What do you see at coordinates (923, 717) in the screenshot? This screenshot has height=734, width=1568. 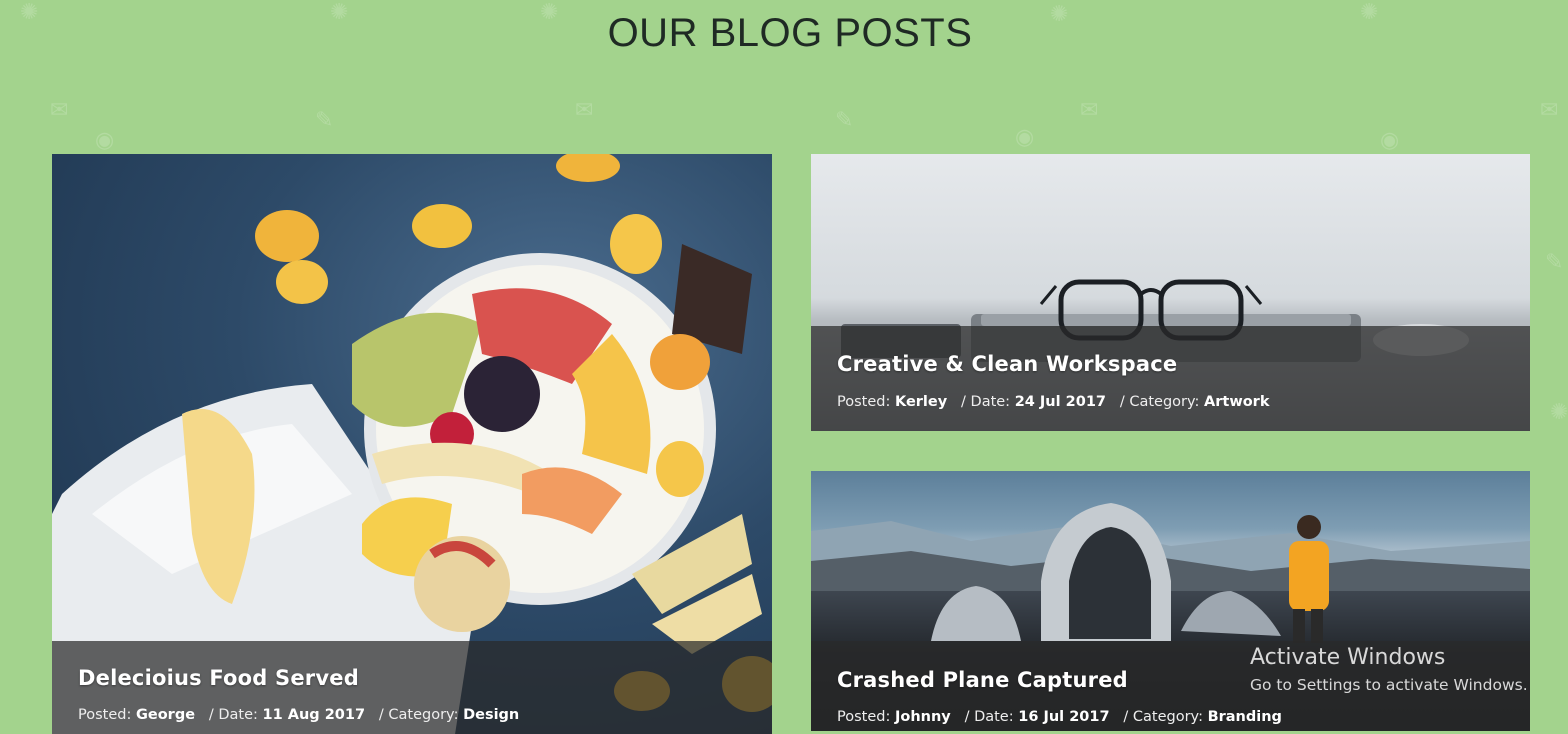 I see `post-author: Johnny` at bounding box center [923, 717].